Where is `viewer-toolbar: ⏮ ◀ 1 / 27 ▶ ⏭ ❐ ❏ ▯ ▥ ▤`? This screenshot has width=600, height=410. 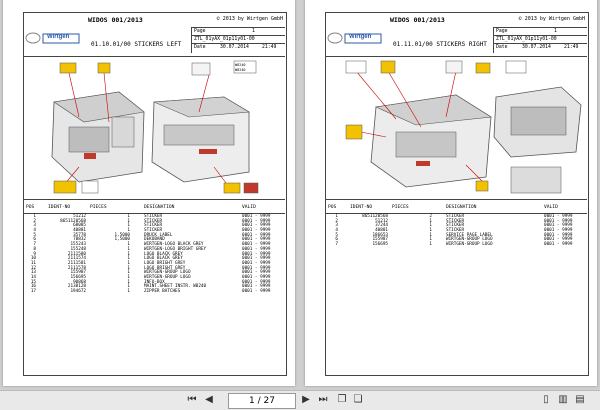
viewer-toolbar: ⏮ ◀ 1 / 27 ▶ ⏭ ❐ ❏ ▯ ▥ ▤ is located at coordinates (300, 400).